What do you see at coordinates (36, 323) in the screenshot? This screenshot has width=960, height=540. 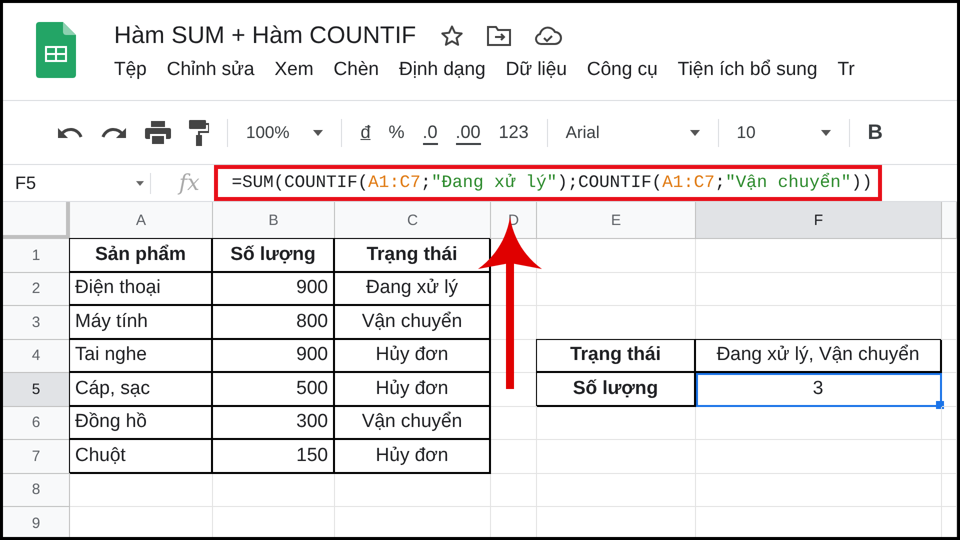 I see `row-header: 3` at bounding box center [36, 323].